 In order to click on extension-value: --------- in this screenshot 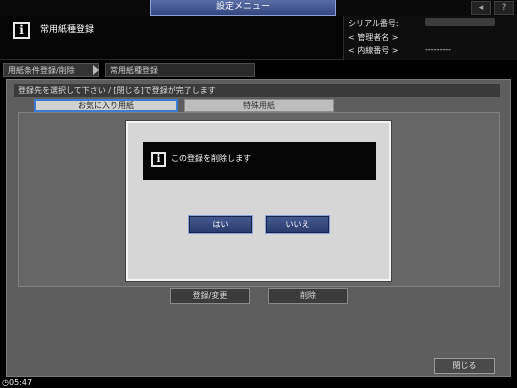, I will do `click(438, 49)`.